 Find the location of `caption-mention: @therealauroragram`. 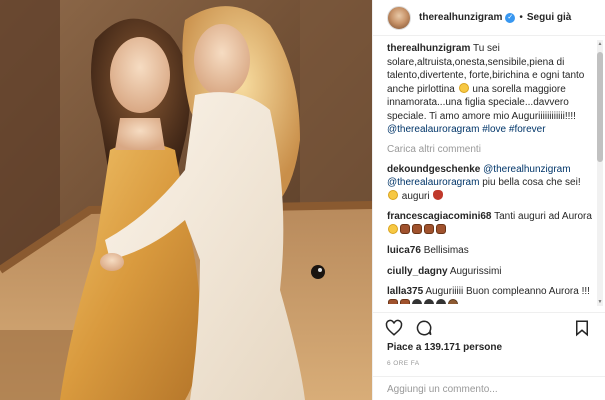

caption-mention: @therealauroragram is located at coordinates (433, 129).